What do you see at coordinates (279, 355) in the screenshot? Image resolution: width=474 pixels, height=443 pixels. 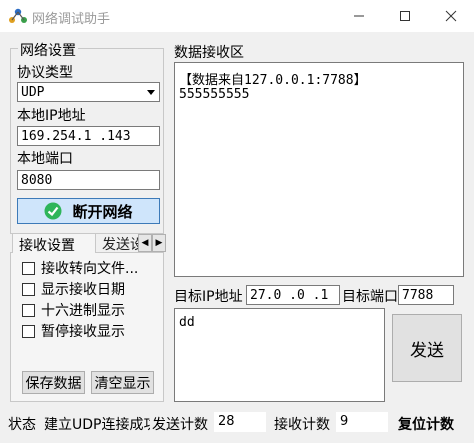 I see `send-textarea: dd` at bounding box center [279, 355].